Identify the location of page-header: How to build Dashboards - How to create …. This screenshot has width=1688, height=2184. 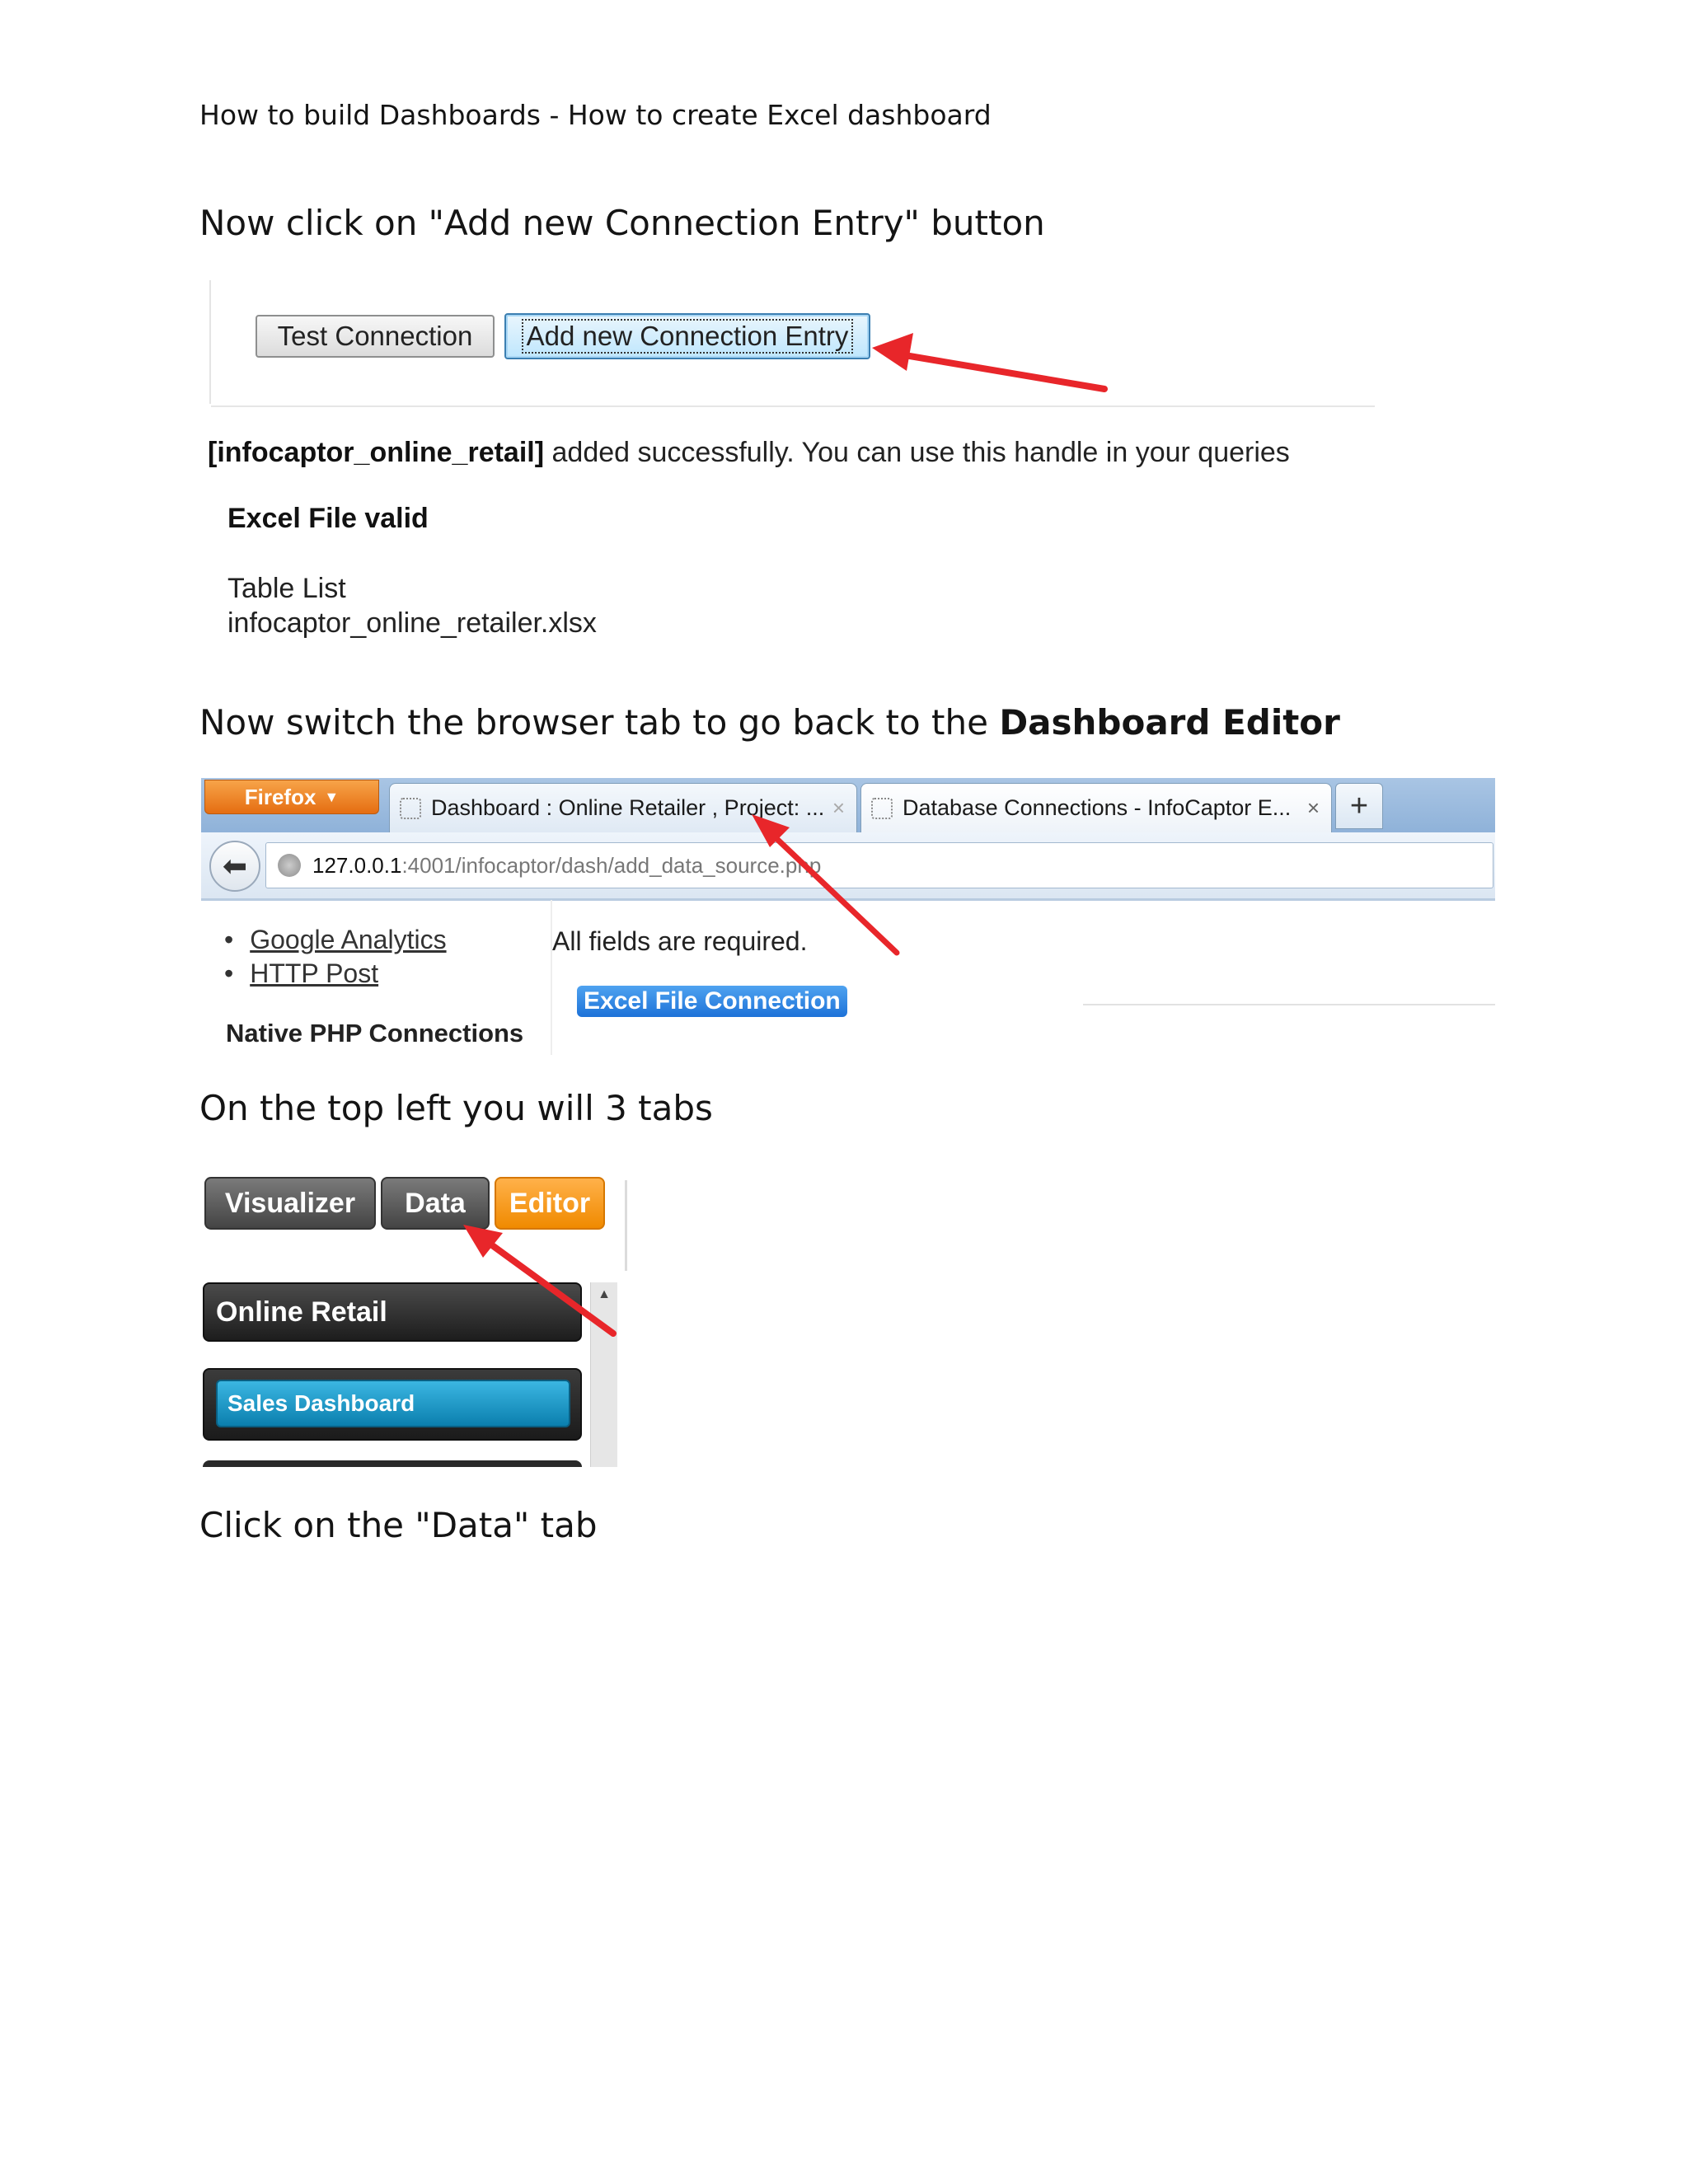
(595, 115).